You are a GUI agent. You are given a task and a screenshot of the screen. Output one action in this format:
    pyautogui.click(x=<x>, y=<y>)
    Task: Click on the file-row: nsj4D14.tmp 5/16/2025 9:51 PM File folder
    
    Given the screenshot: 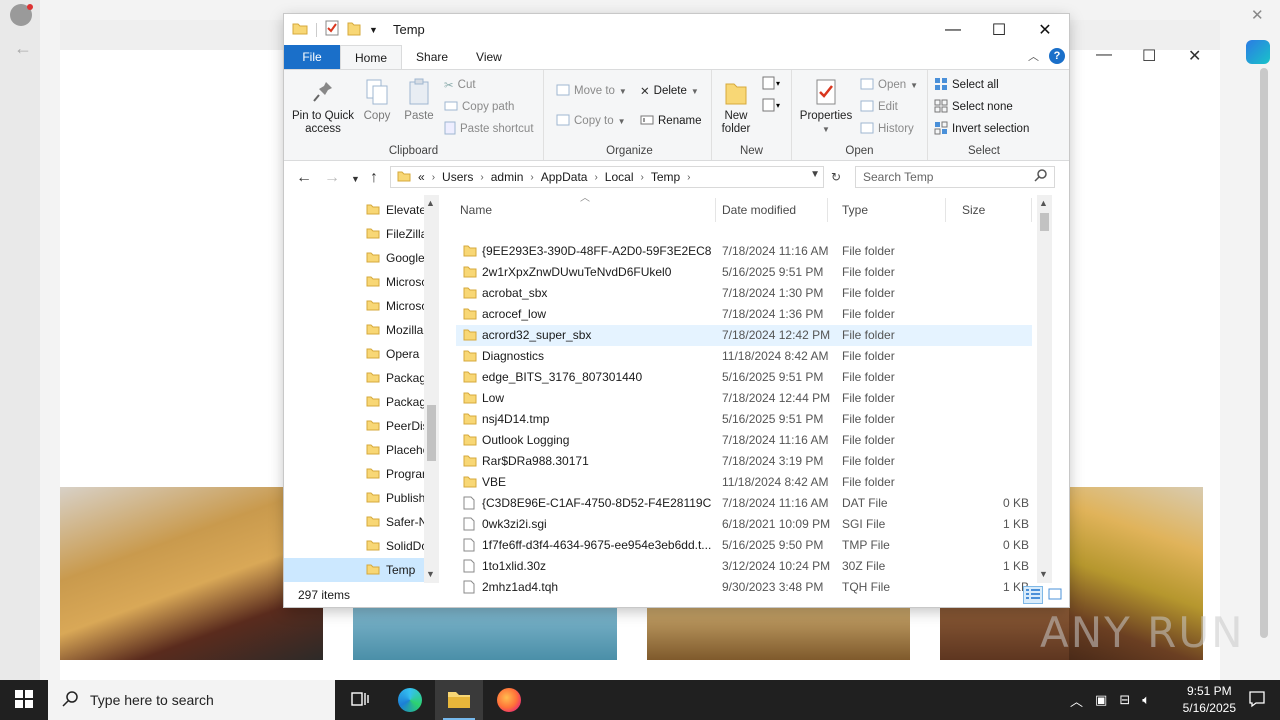 What is the action you would take?
    pyautogui.click(x=744, y=419)
    